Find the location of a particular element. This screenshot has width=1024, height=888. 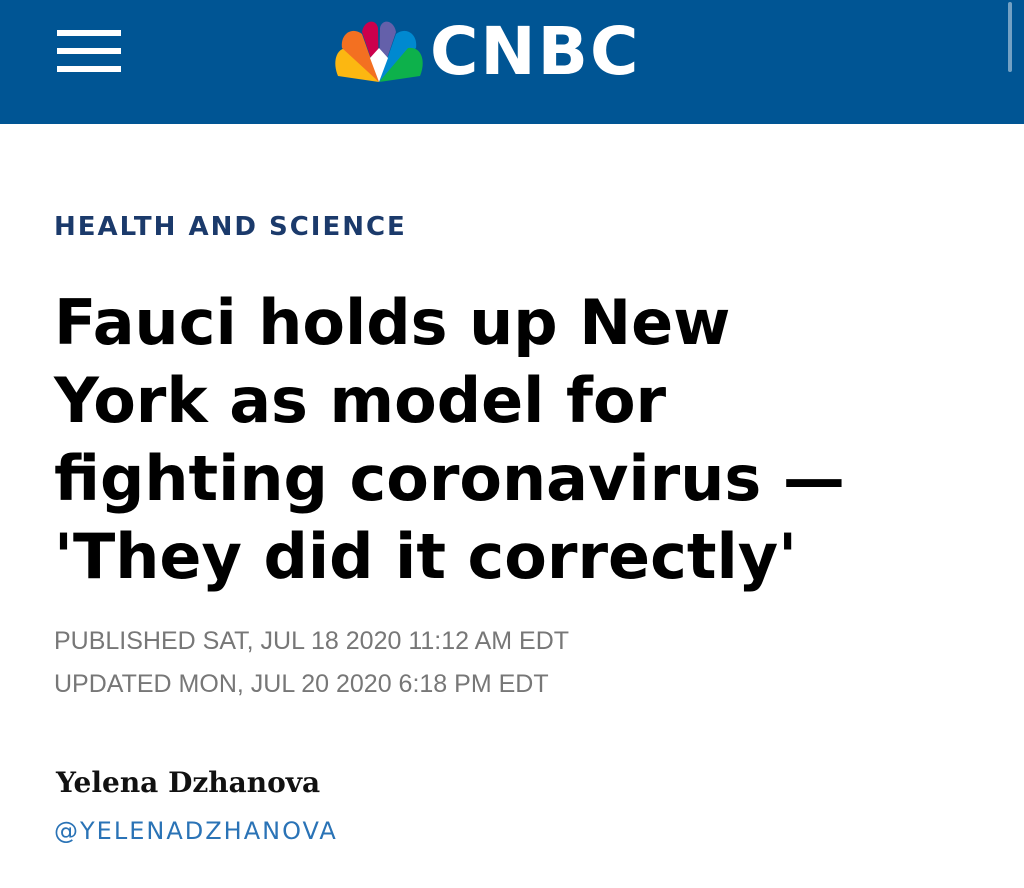

updated-date: UPDATED MON, JUL 20 2020 6:18 PM EDT is located at coordinates (301, 684).